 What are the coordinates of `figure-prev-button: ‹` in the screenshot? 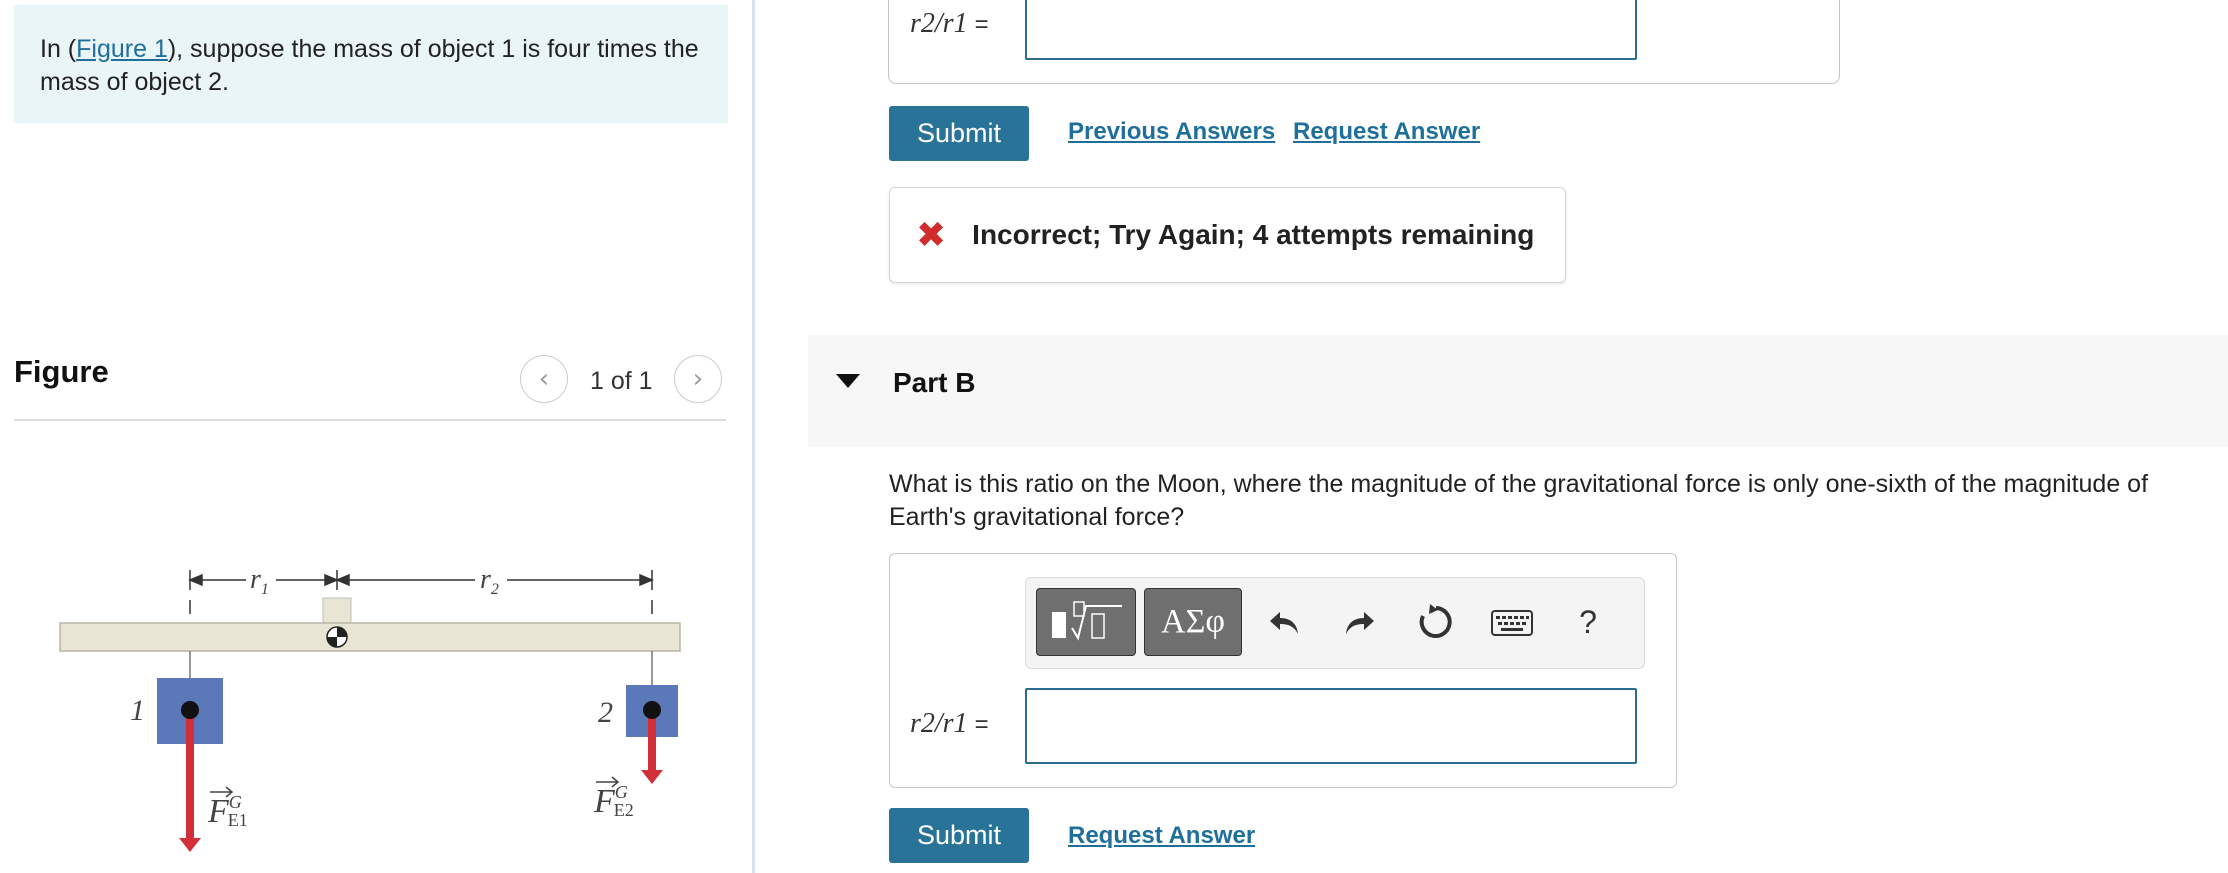 It's located at (544, 379).